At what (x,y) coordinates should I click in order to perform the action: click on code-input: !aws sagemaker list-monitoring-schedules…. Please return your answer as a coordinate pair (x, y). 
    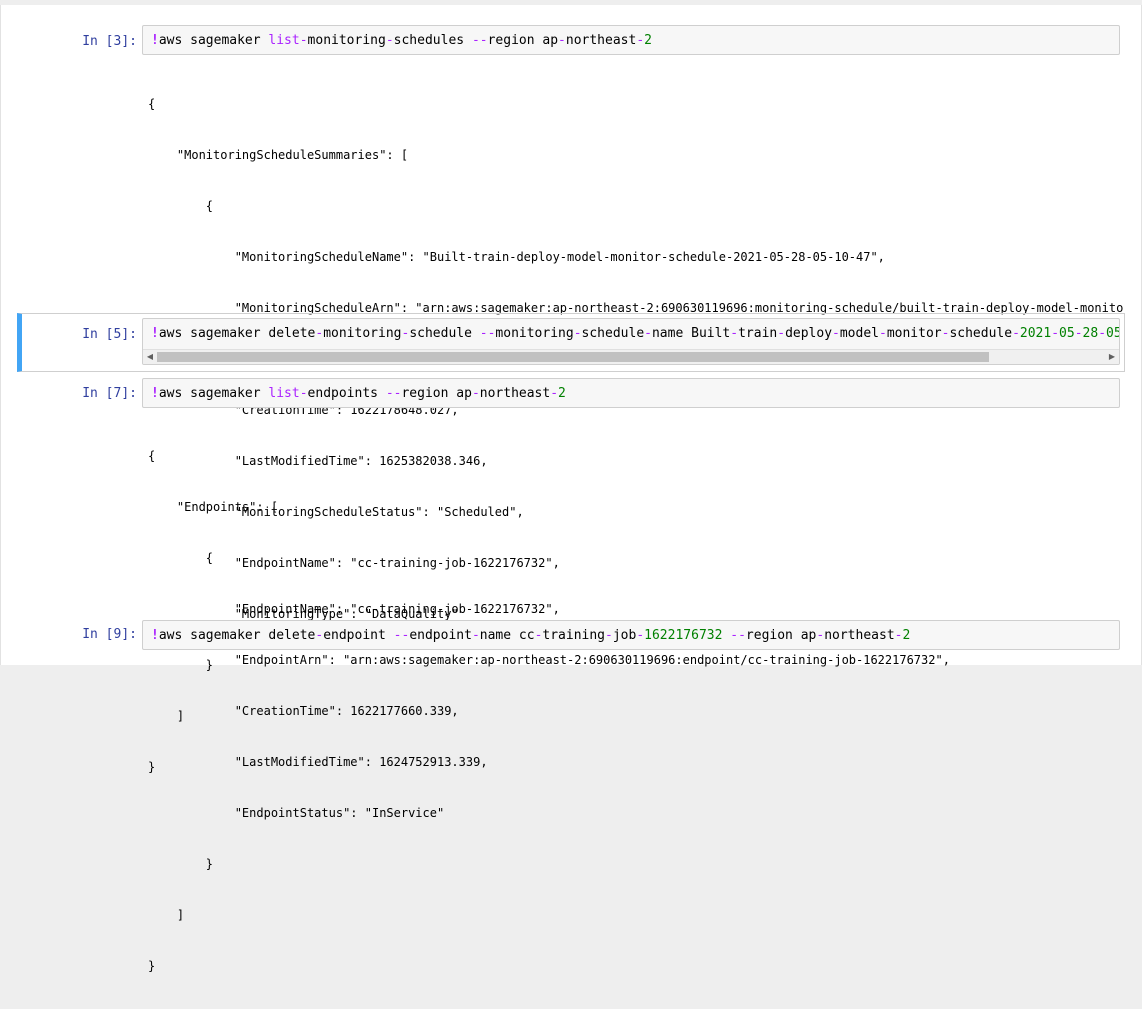
    Looking at the image, I should click on (631, 40).